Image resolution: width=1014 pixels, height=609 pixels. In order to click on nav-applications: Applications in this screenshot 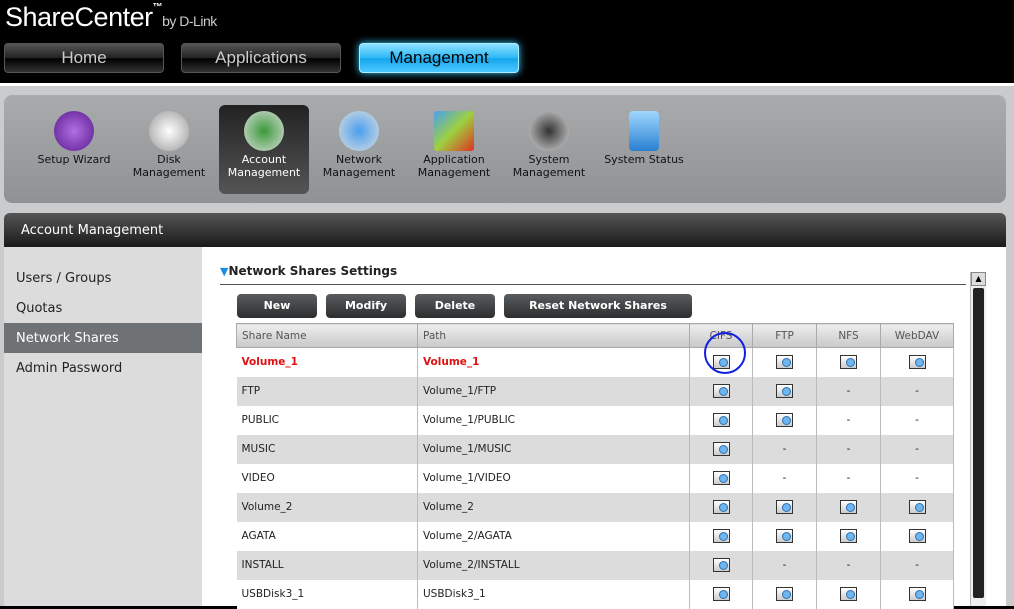, I will do `click(261, 58)`.